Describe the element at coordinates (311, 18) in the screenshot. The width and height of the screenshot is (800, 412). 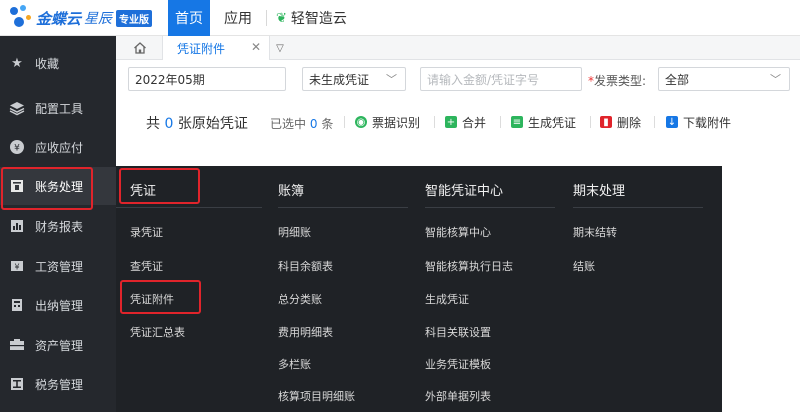
I see `nav-smart-cloud: ❦ 轻智造云` at that location.